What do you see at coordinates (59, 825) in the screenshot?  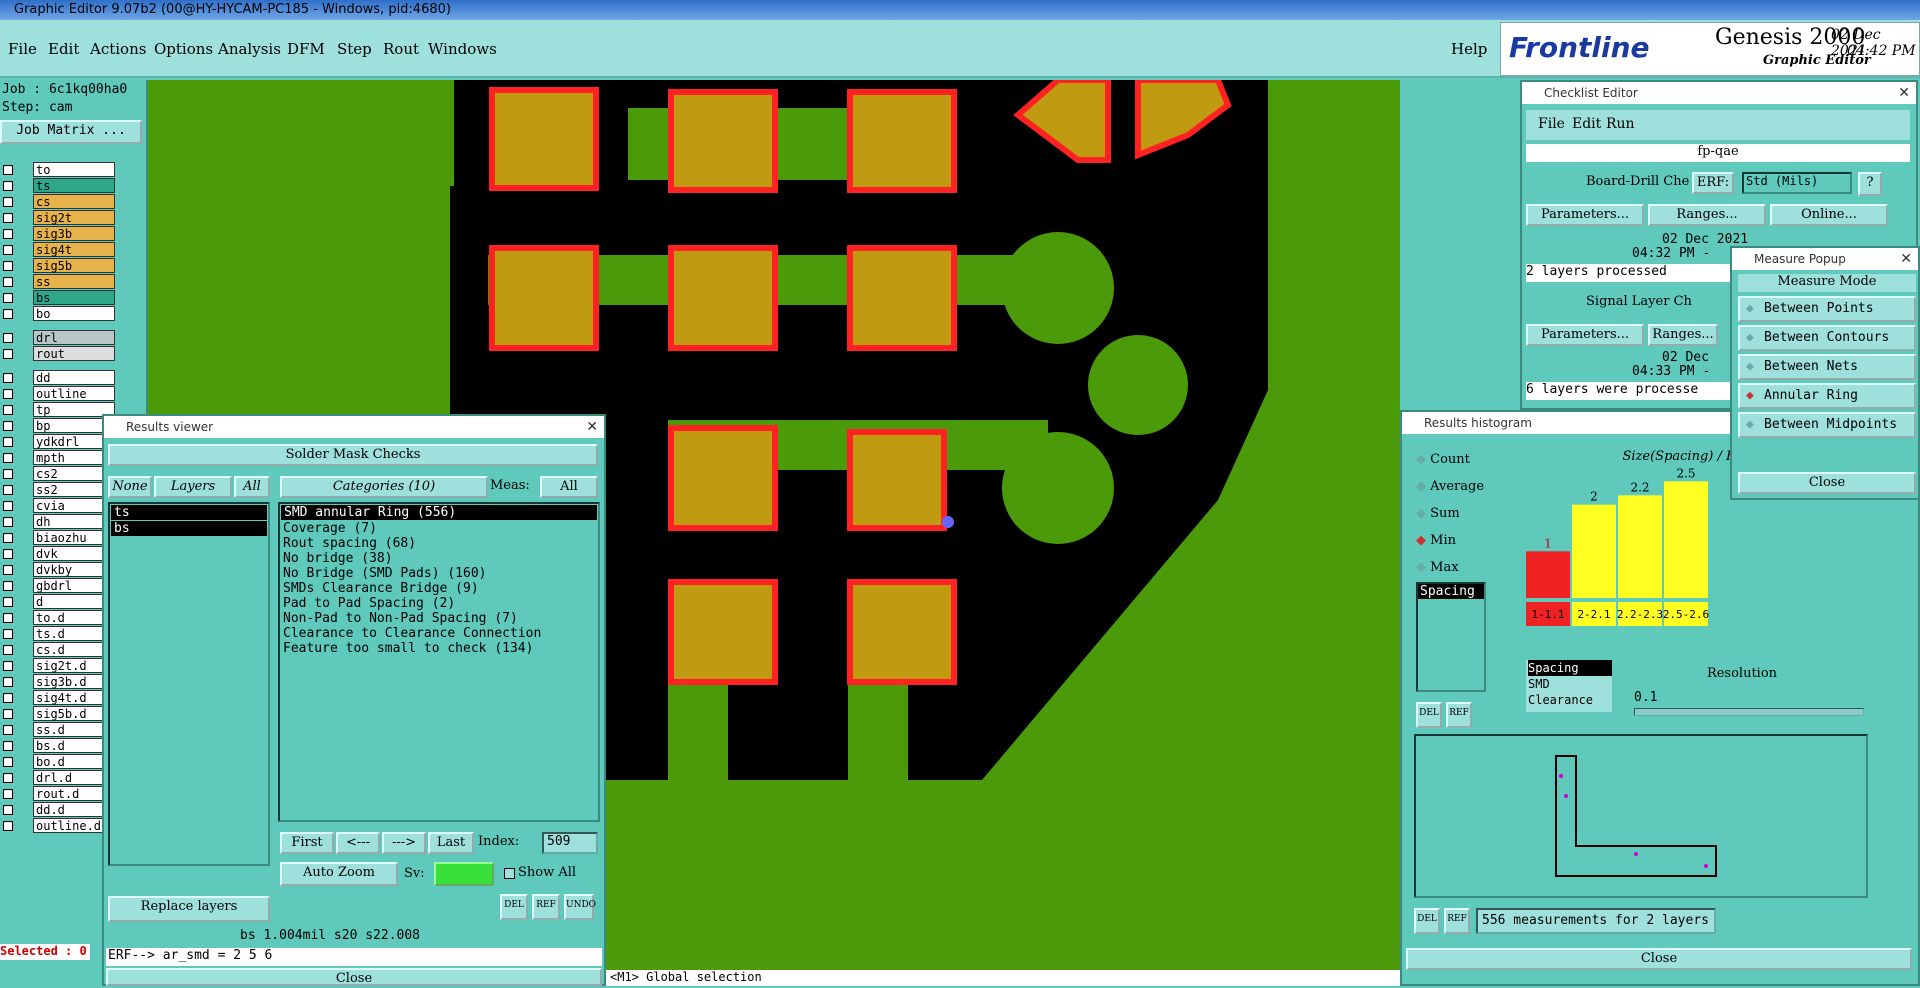 I see `layer-row: outline.d` at bounding box center [59, 825].